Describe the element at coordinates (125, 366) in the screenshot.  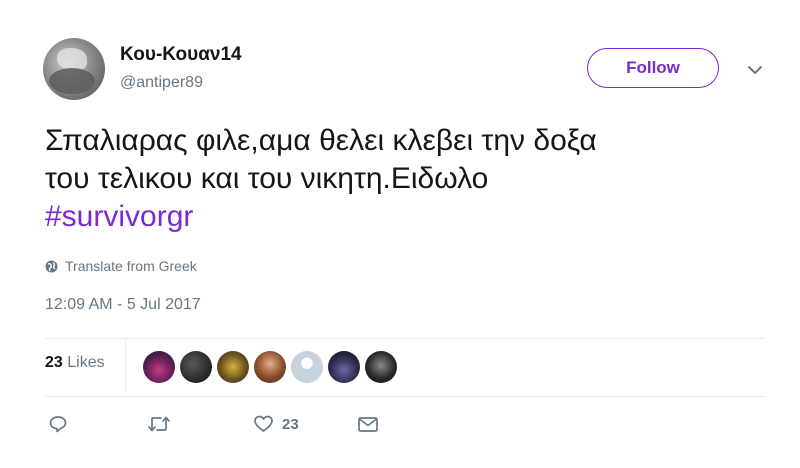
I see `likes-separator` at that location.